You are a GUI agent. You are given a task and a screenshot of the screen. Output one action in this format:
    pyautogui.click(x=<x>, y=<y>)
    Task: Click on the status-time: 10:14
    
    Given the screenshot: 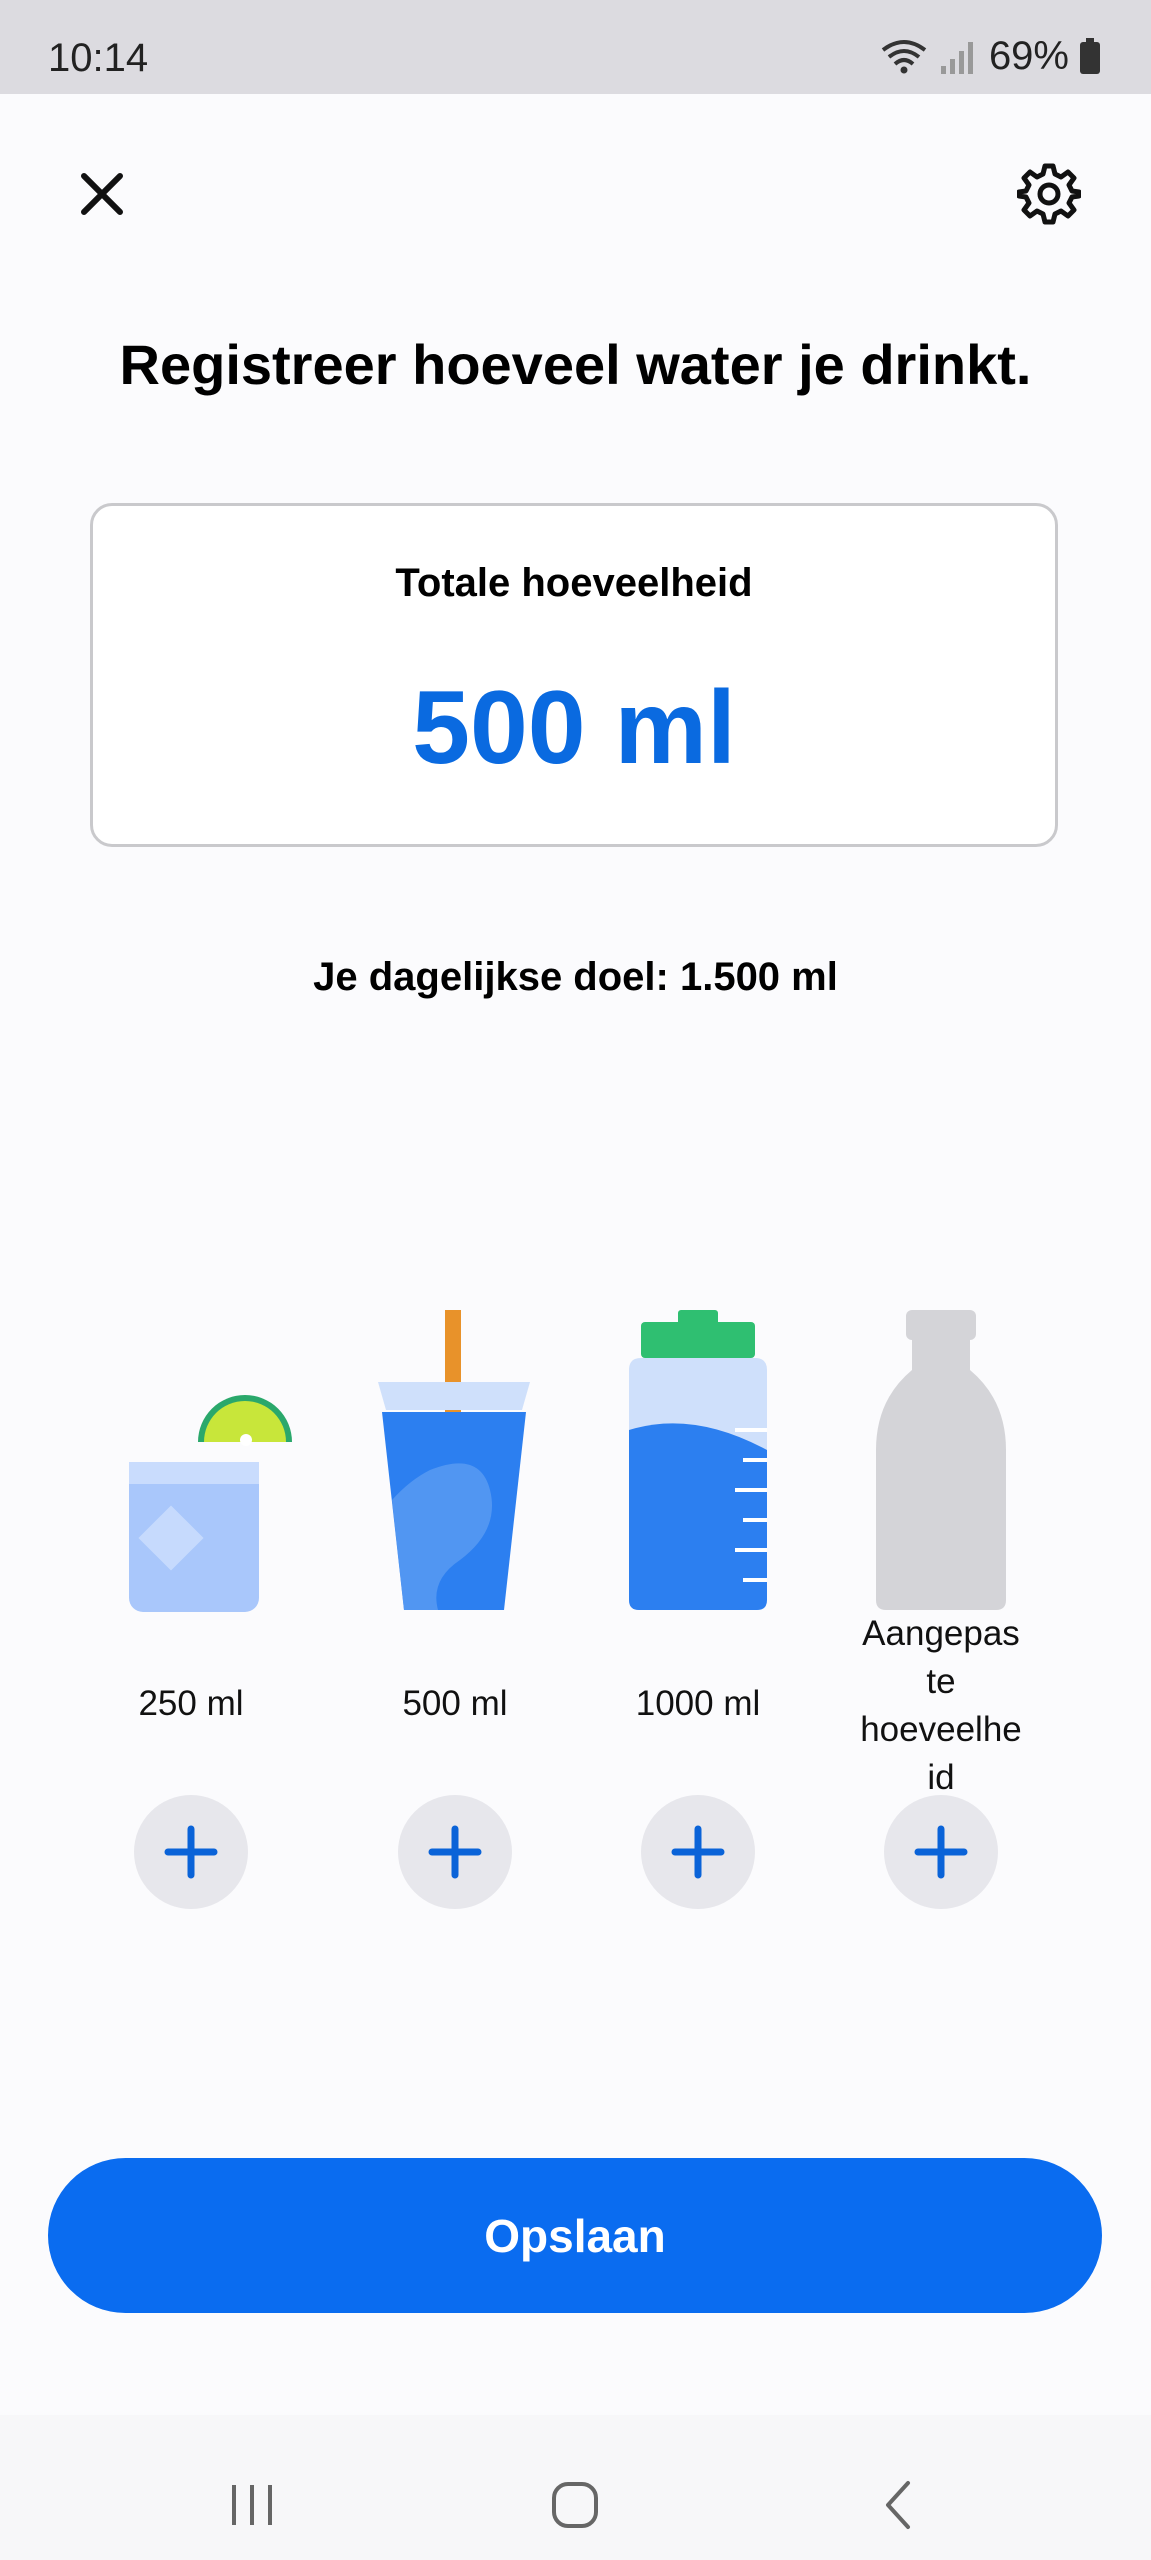 What is the action you would take?
    pyautogui.click(x=98, y=58)
    